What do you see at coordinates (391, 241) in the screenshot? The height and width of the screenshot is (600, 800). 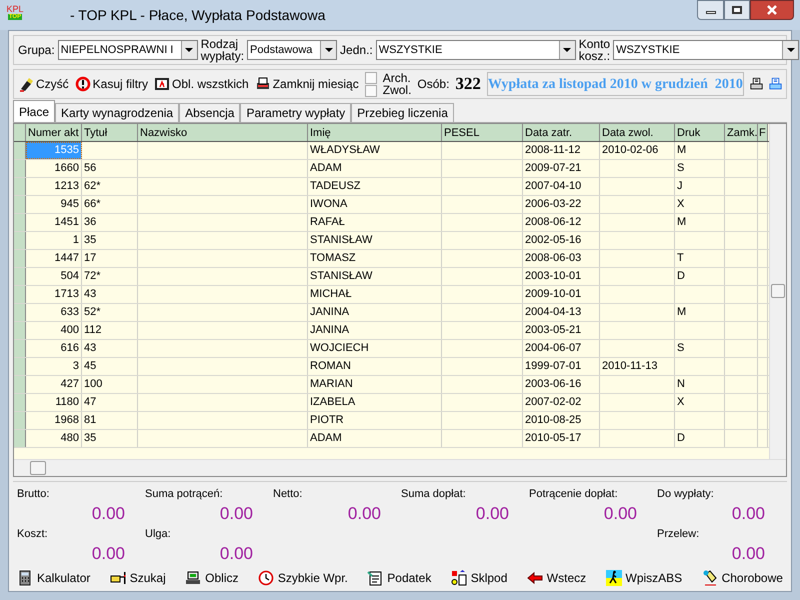 I see `table-row: 1 35 STANISŁAW 2002-05-16` at bounding box center [391, 241].